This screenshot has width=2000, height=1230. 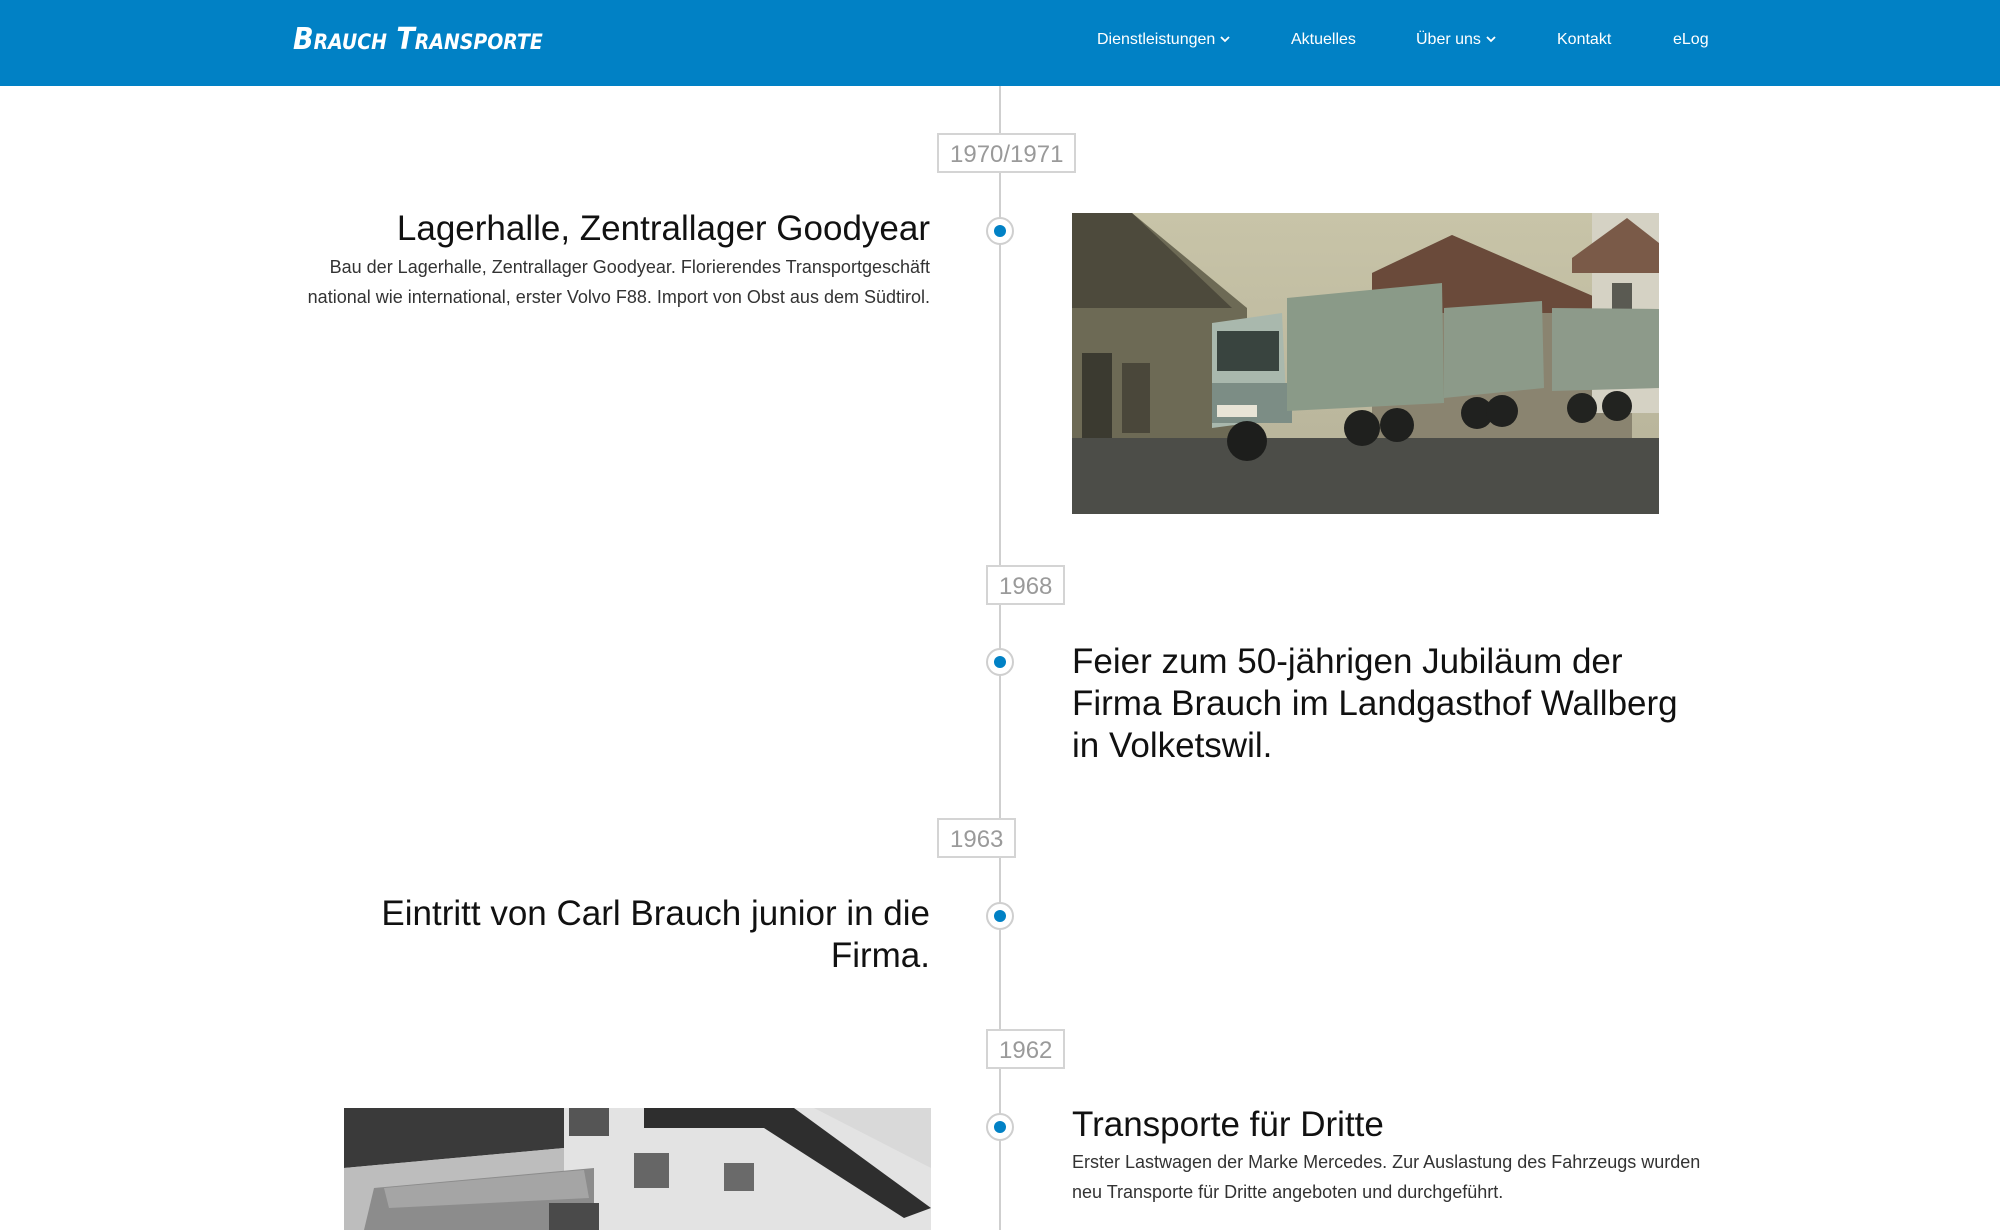 I want to click on nav-label: eLog, so click(x=1691, y=39).